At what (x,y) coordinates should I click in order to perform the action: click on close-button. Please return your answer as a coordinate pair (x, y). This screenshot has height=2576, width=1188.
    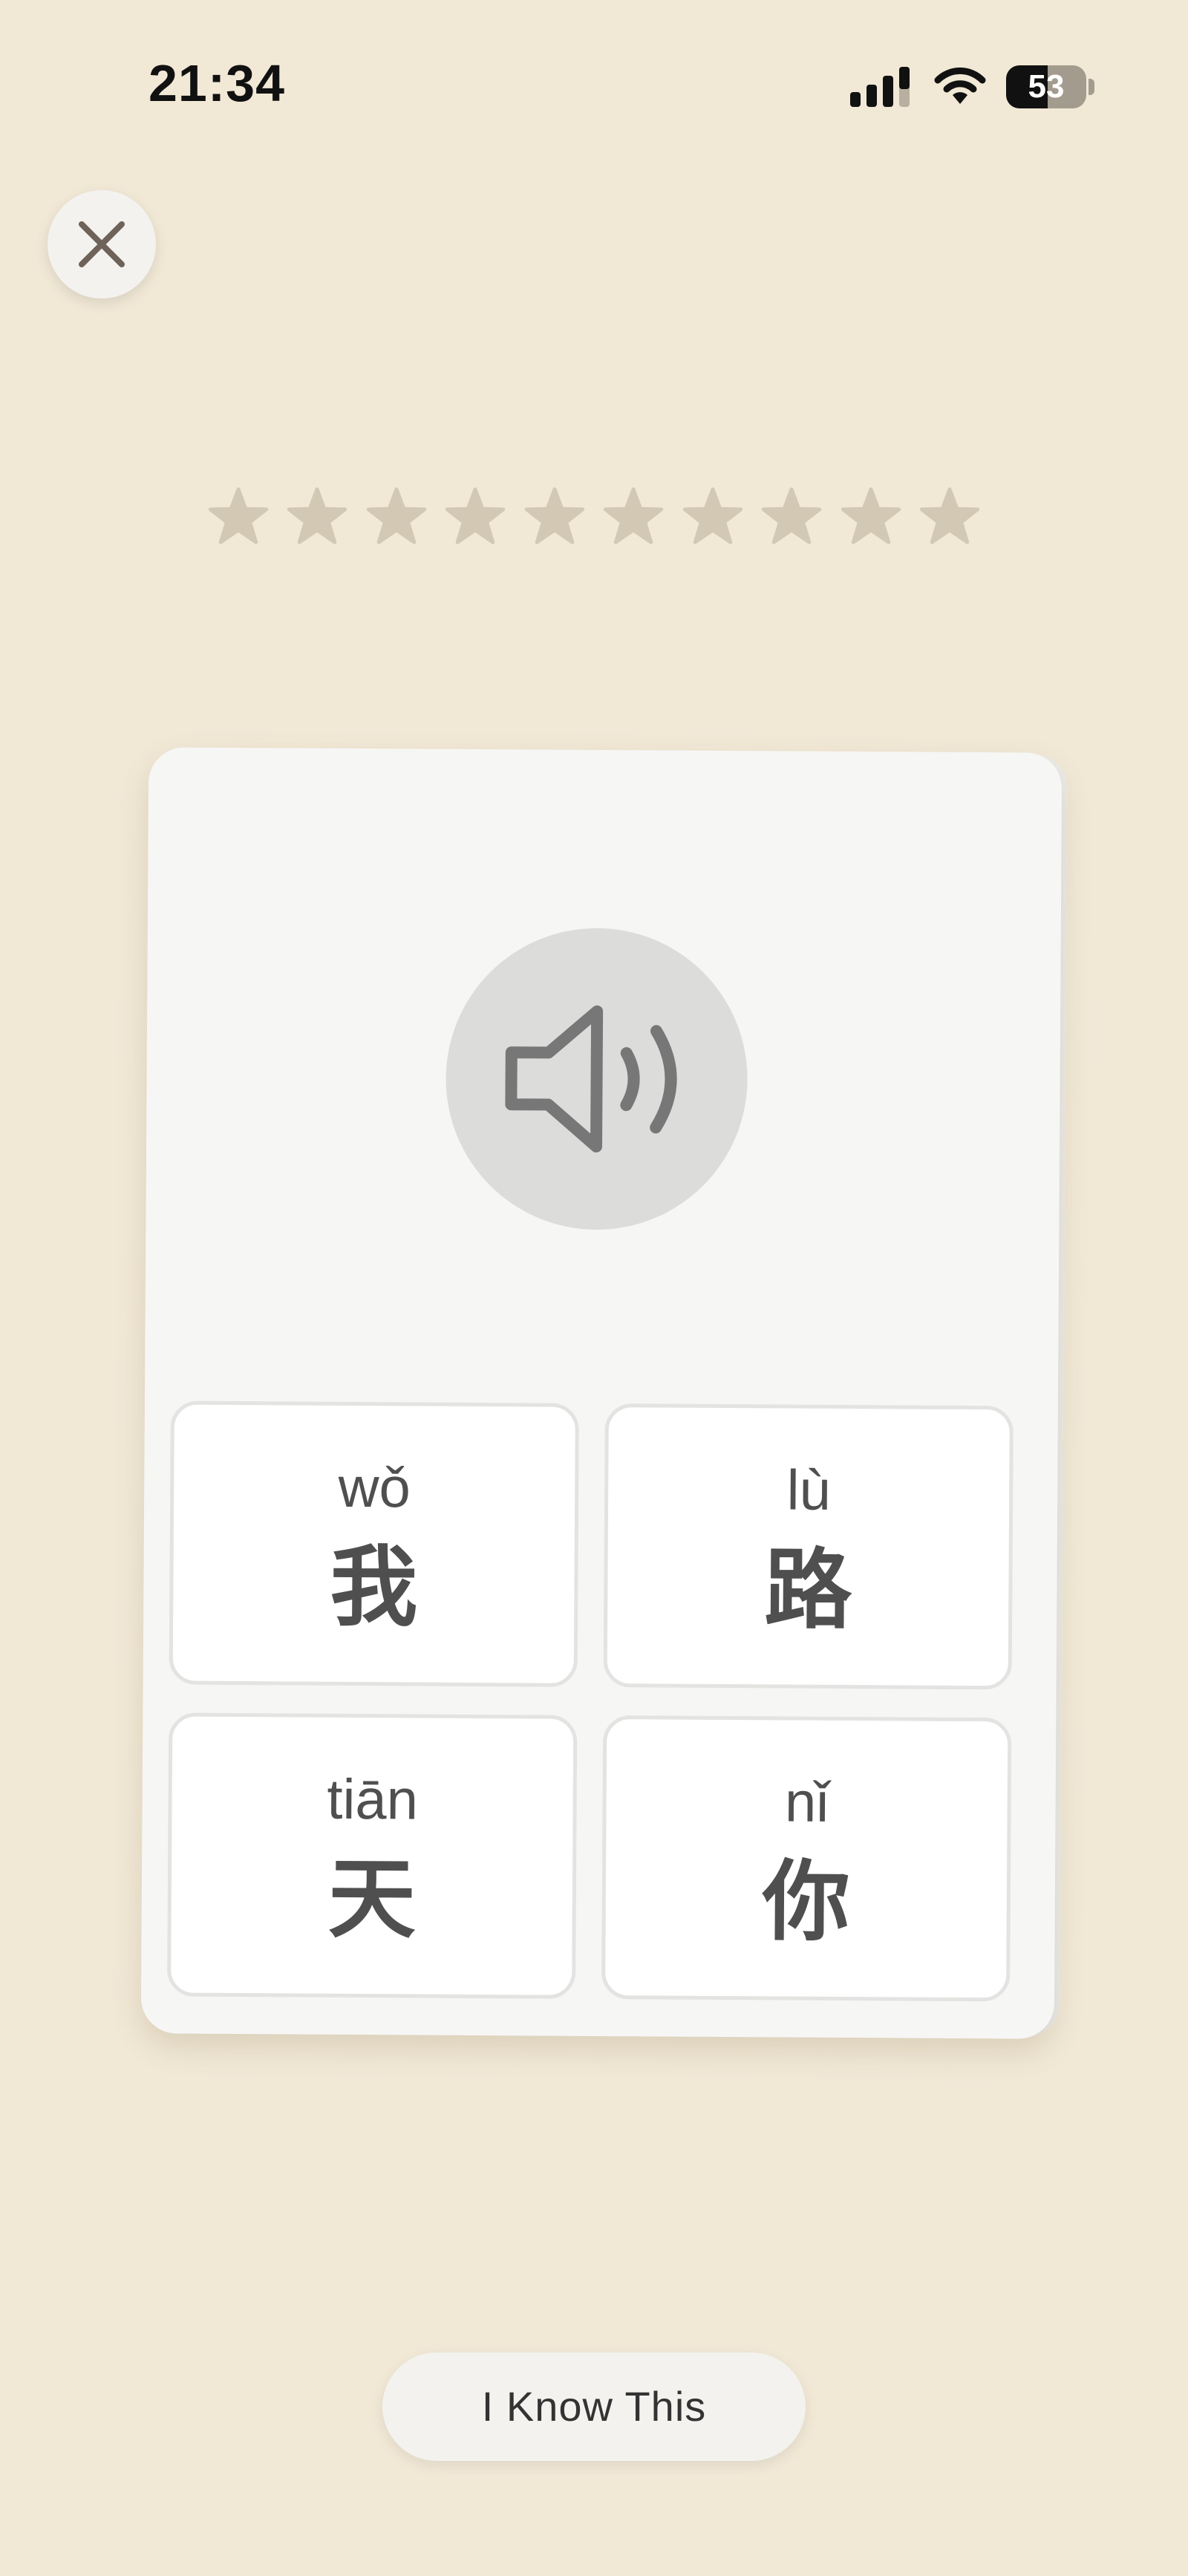
    Looking at the image, I should click on (102, 244).